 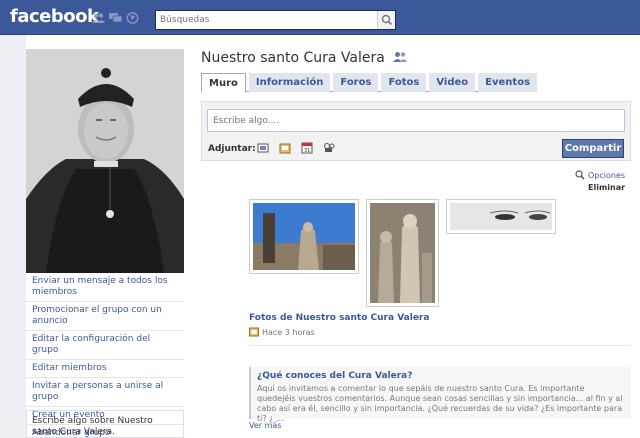 I want to click on notifications-globe-icon, so click(x=132, y=18).